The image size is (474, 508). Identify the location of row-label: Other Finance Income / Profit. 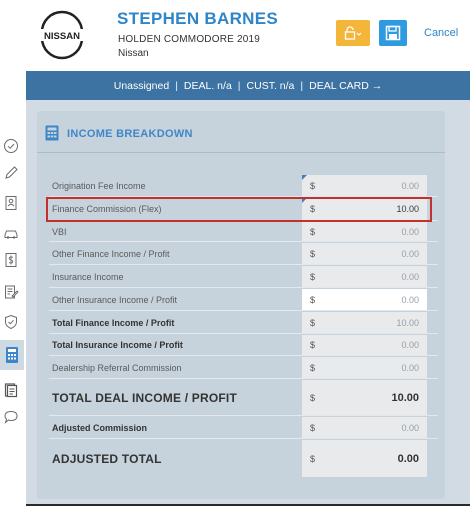
(111, 253).